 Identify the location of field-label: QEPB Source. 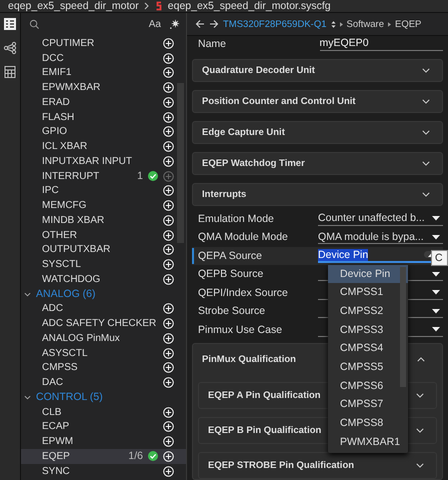
(231, 274).